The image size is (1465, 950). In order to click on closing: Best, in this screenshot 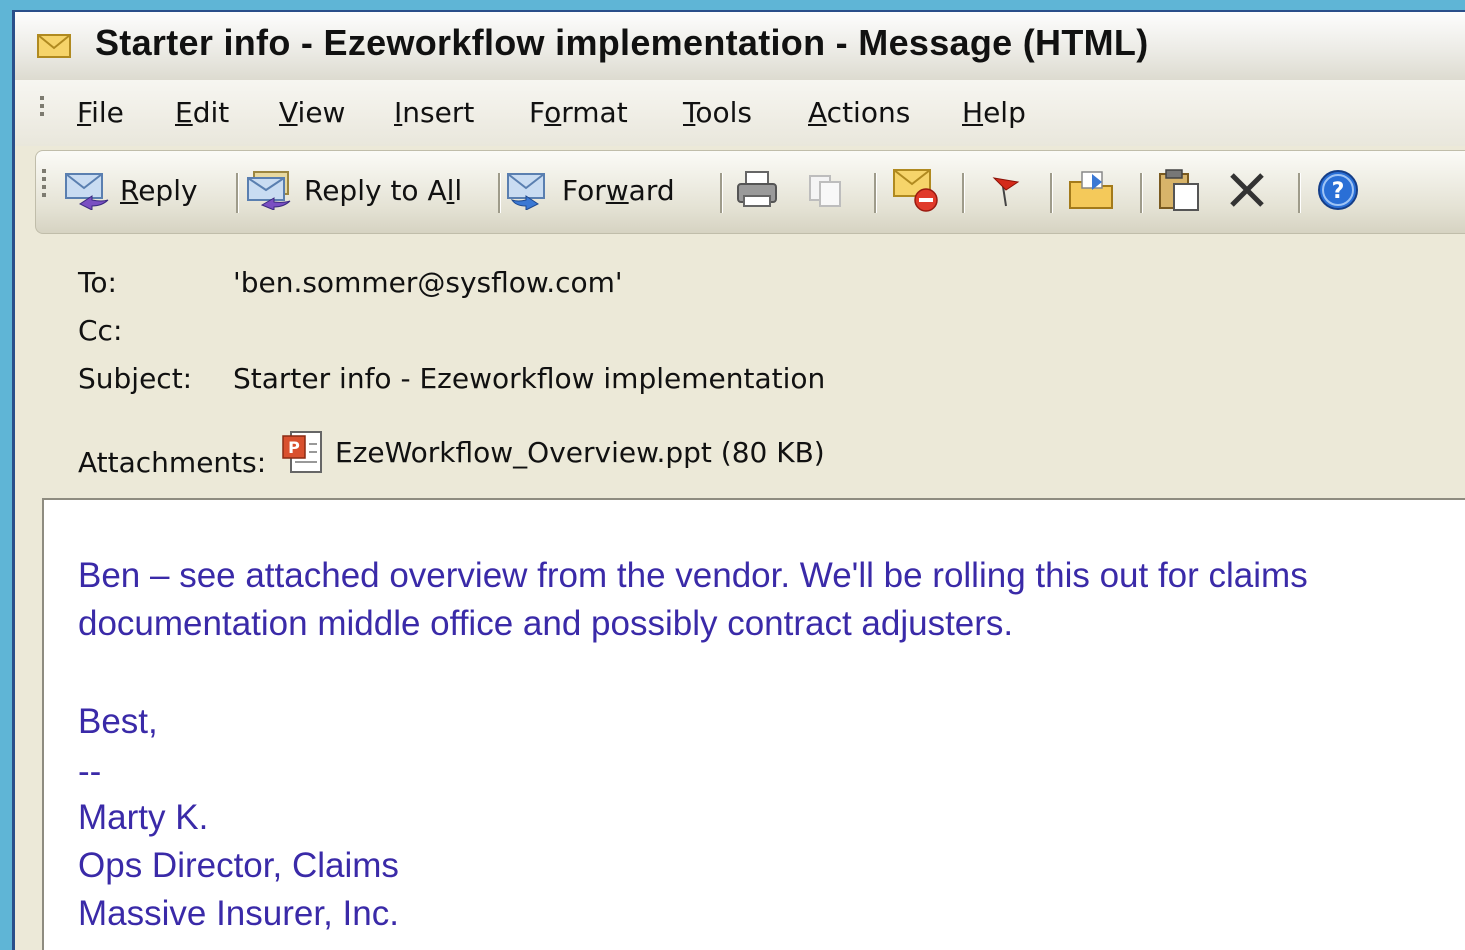, I will do `click(118, 721)`.